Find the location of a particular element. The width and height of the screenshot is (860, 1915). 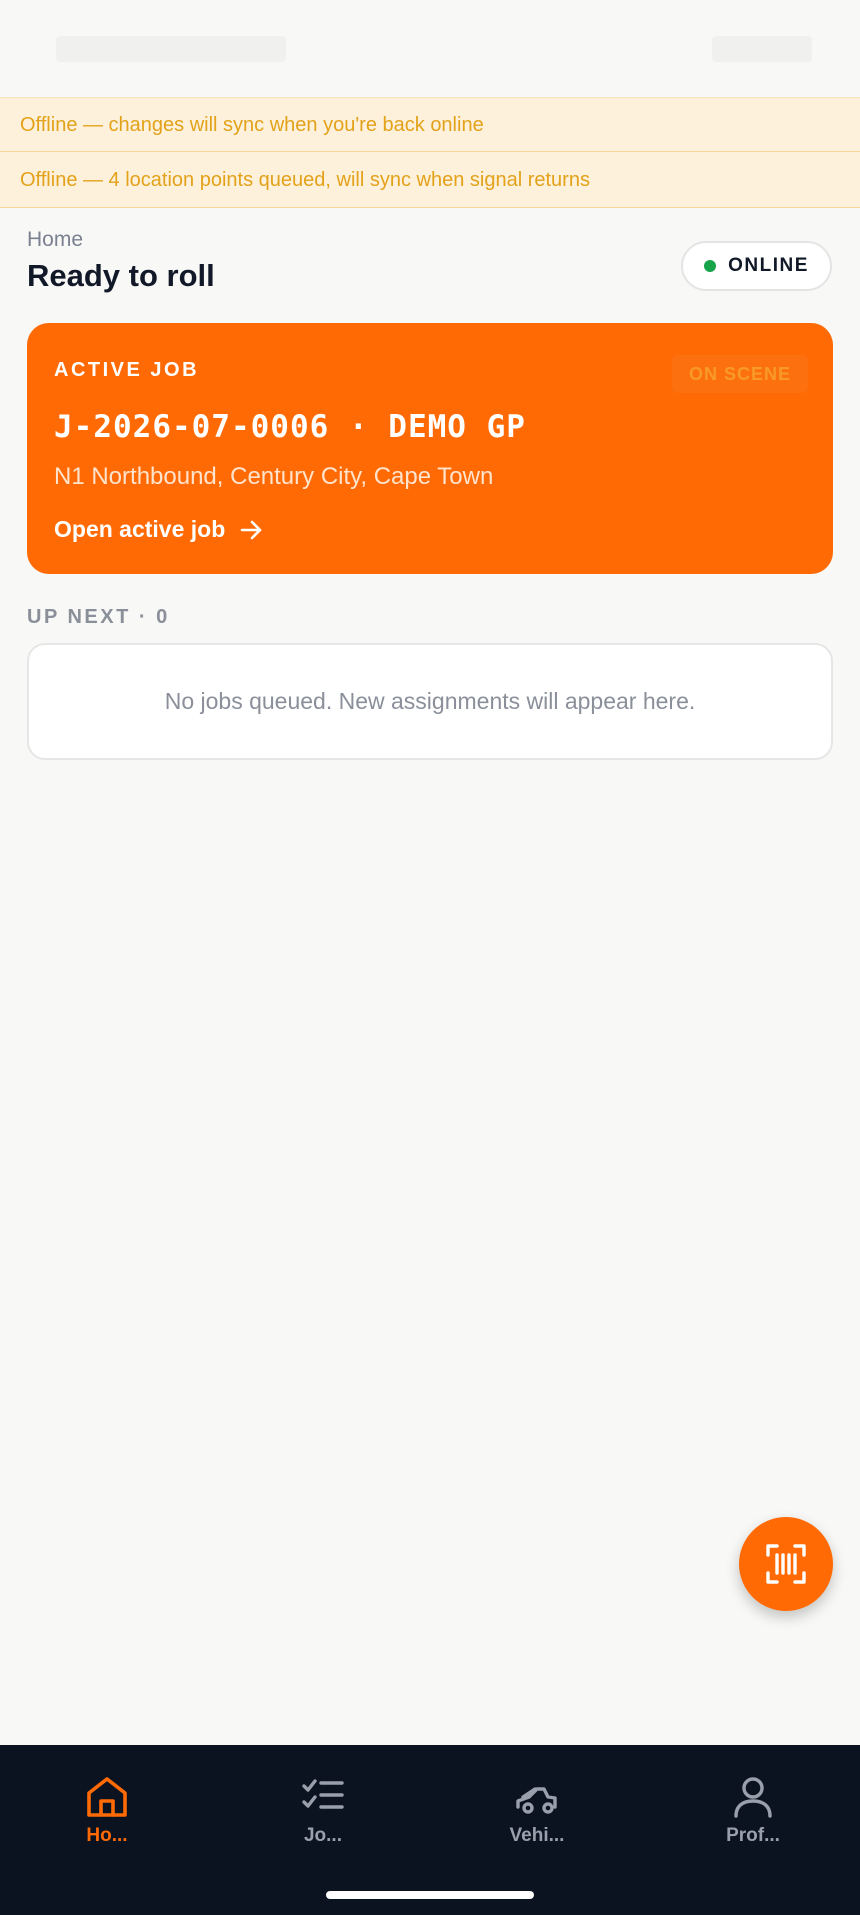

status-icons-left is located at coordinates (171, 49).